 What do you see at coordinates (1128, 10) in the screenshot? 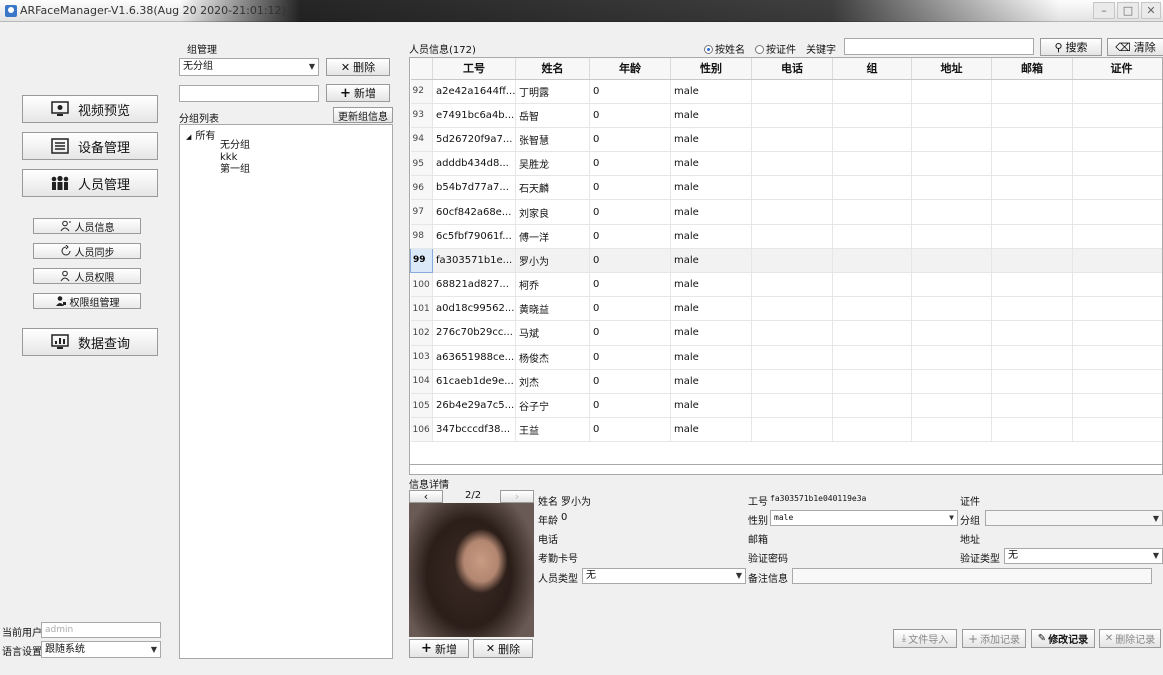
I see `maximize-button: □` at bounding box center [1128, 10].